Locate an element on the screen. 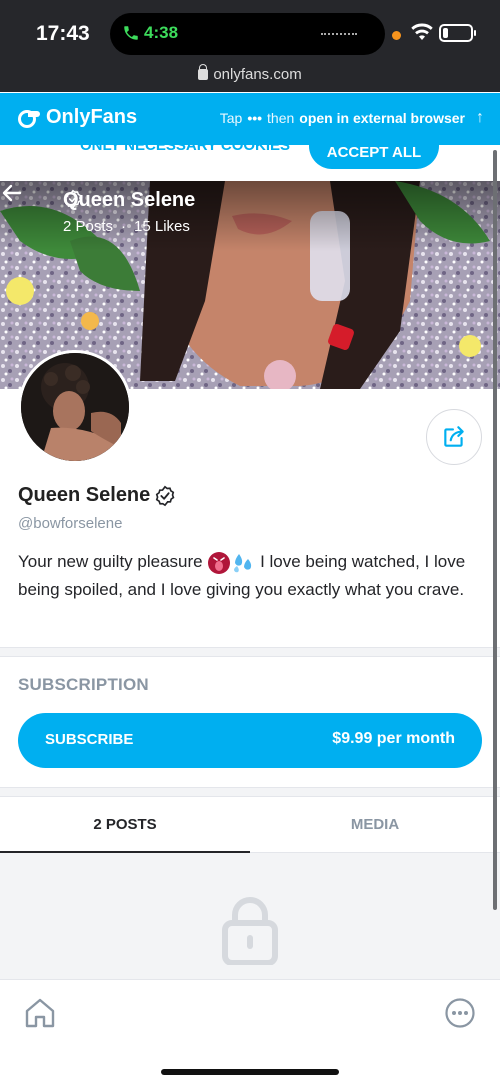 This screenshot has height=1084, width=500. subscription-price: $9.99 per month is located at coordinates (393, 738).